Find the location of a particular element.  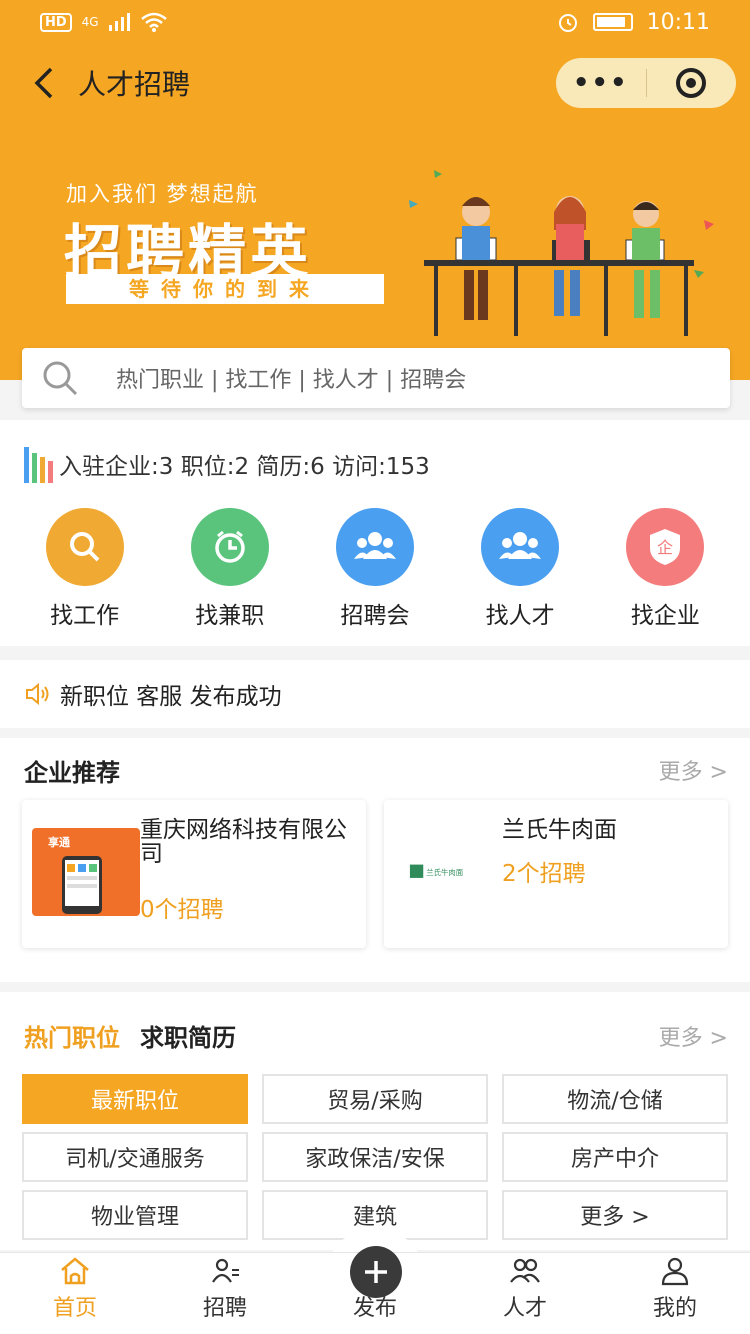

more-menu-button: ••• is located at coordinates (601, 83).